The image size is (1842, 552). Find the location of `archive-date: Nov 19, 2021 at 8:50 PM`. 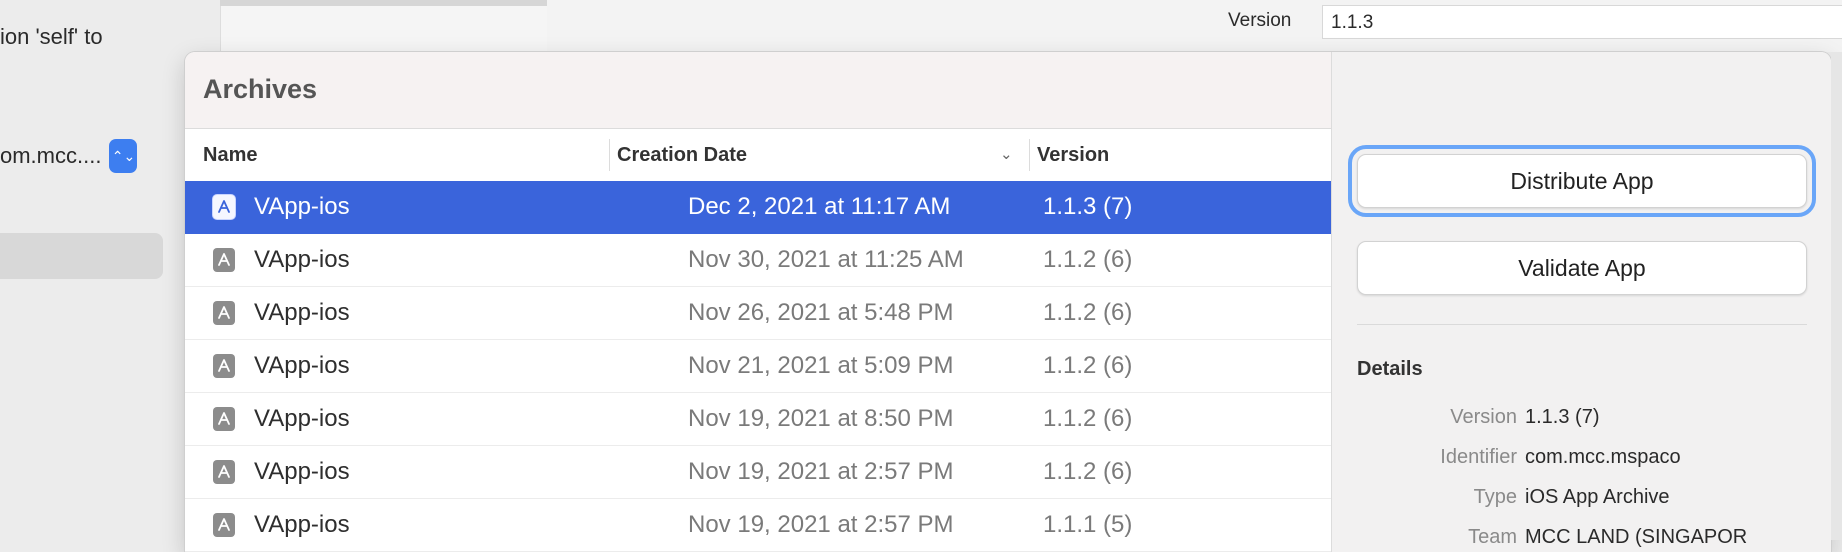

archive-date: Nov 19, 2021 at 8:50 PM is located at coordinates (821, 418).